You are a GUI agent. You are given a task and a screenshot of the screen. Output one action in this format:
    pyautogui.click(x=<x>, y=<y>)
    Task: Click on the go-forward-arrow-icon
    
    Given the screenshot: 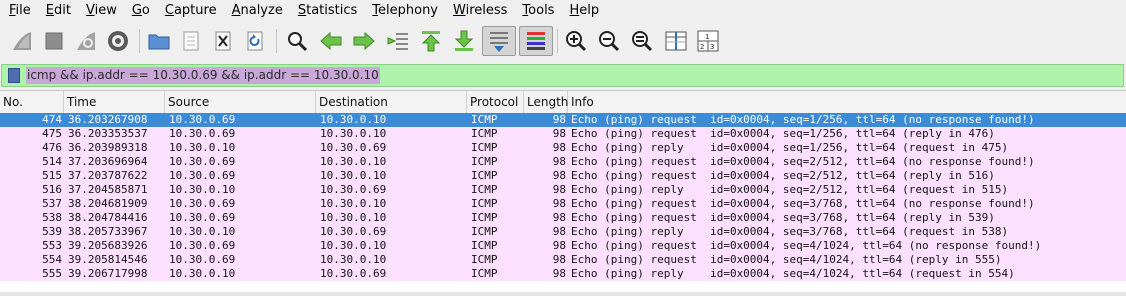 What is the action you would take?
    pyautogui.click(x=364, y=41)
    